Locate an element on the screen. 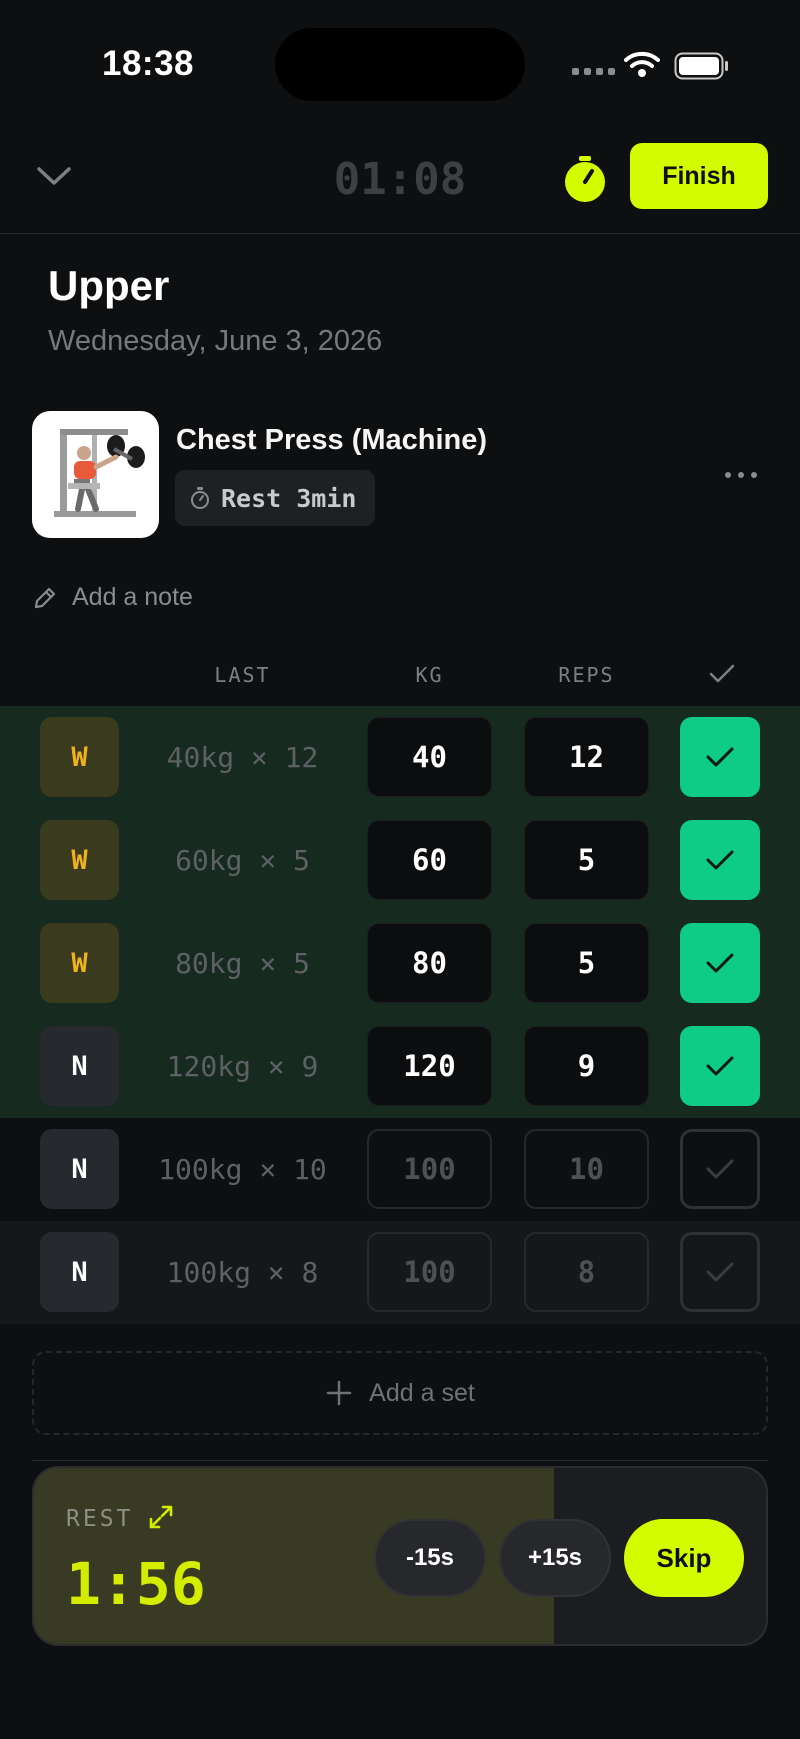 The width and height of the screenshot is (800, 1739). set-row: W 60kg × 5 60 5 is located at coordinates (400, 860).